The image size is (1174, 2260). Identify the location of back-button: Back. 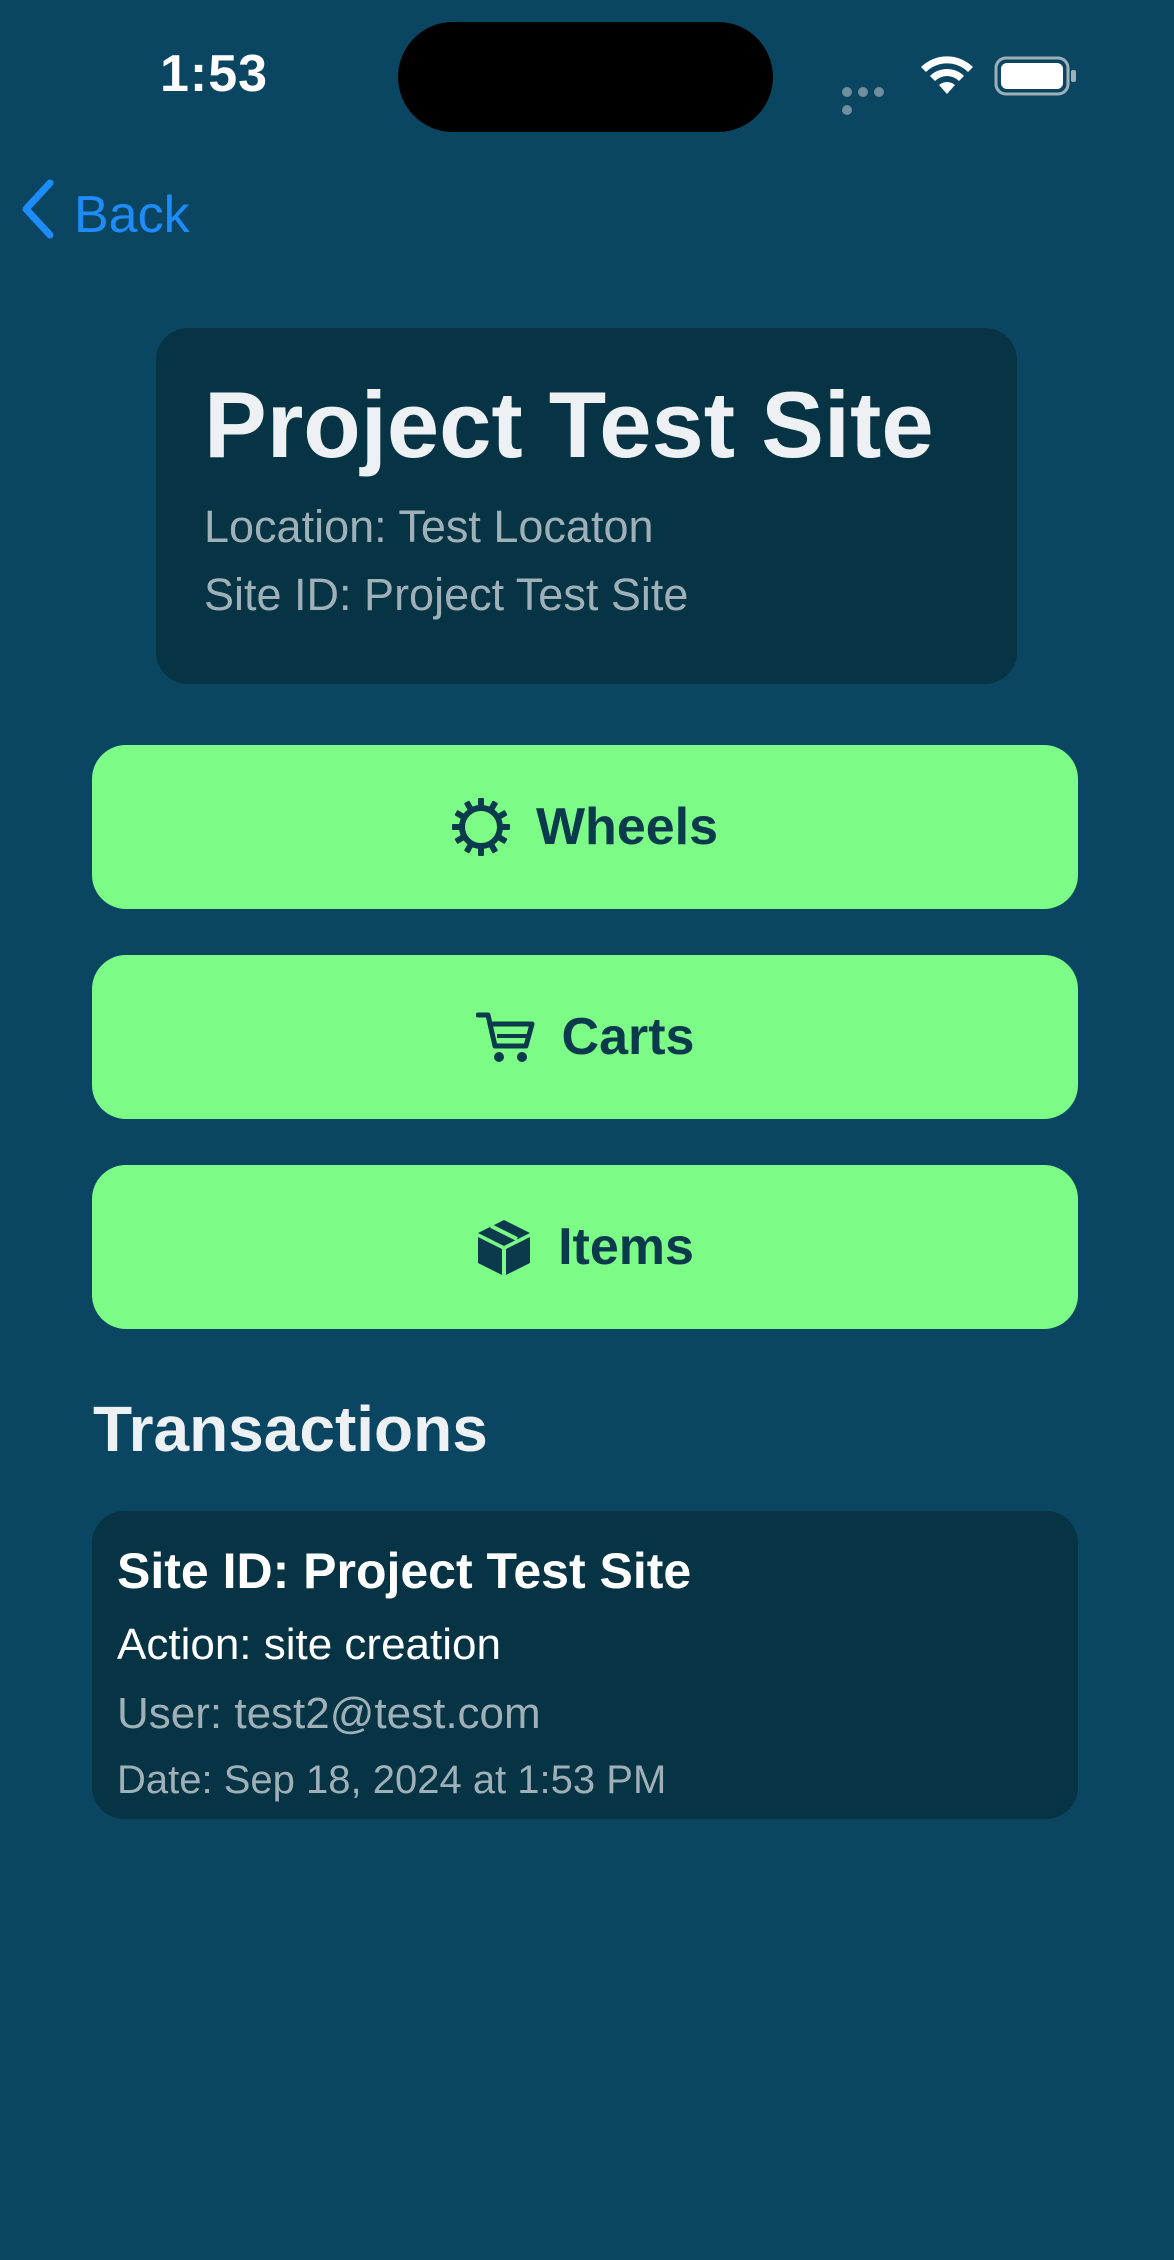
(105, 215).